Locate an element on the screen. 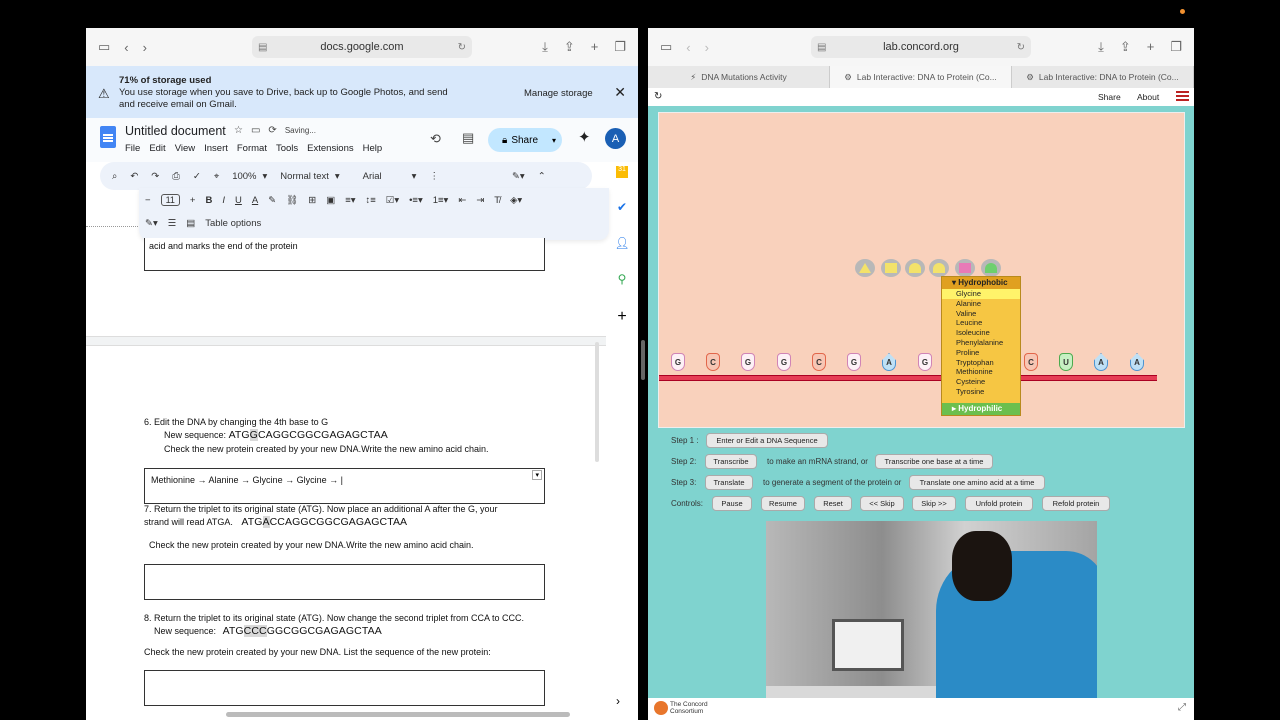 The height and width of the screenshot is (720, 1280). zoom-select: 100% ▾ is located at coordinates (249, 176).